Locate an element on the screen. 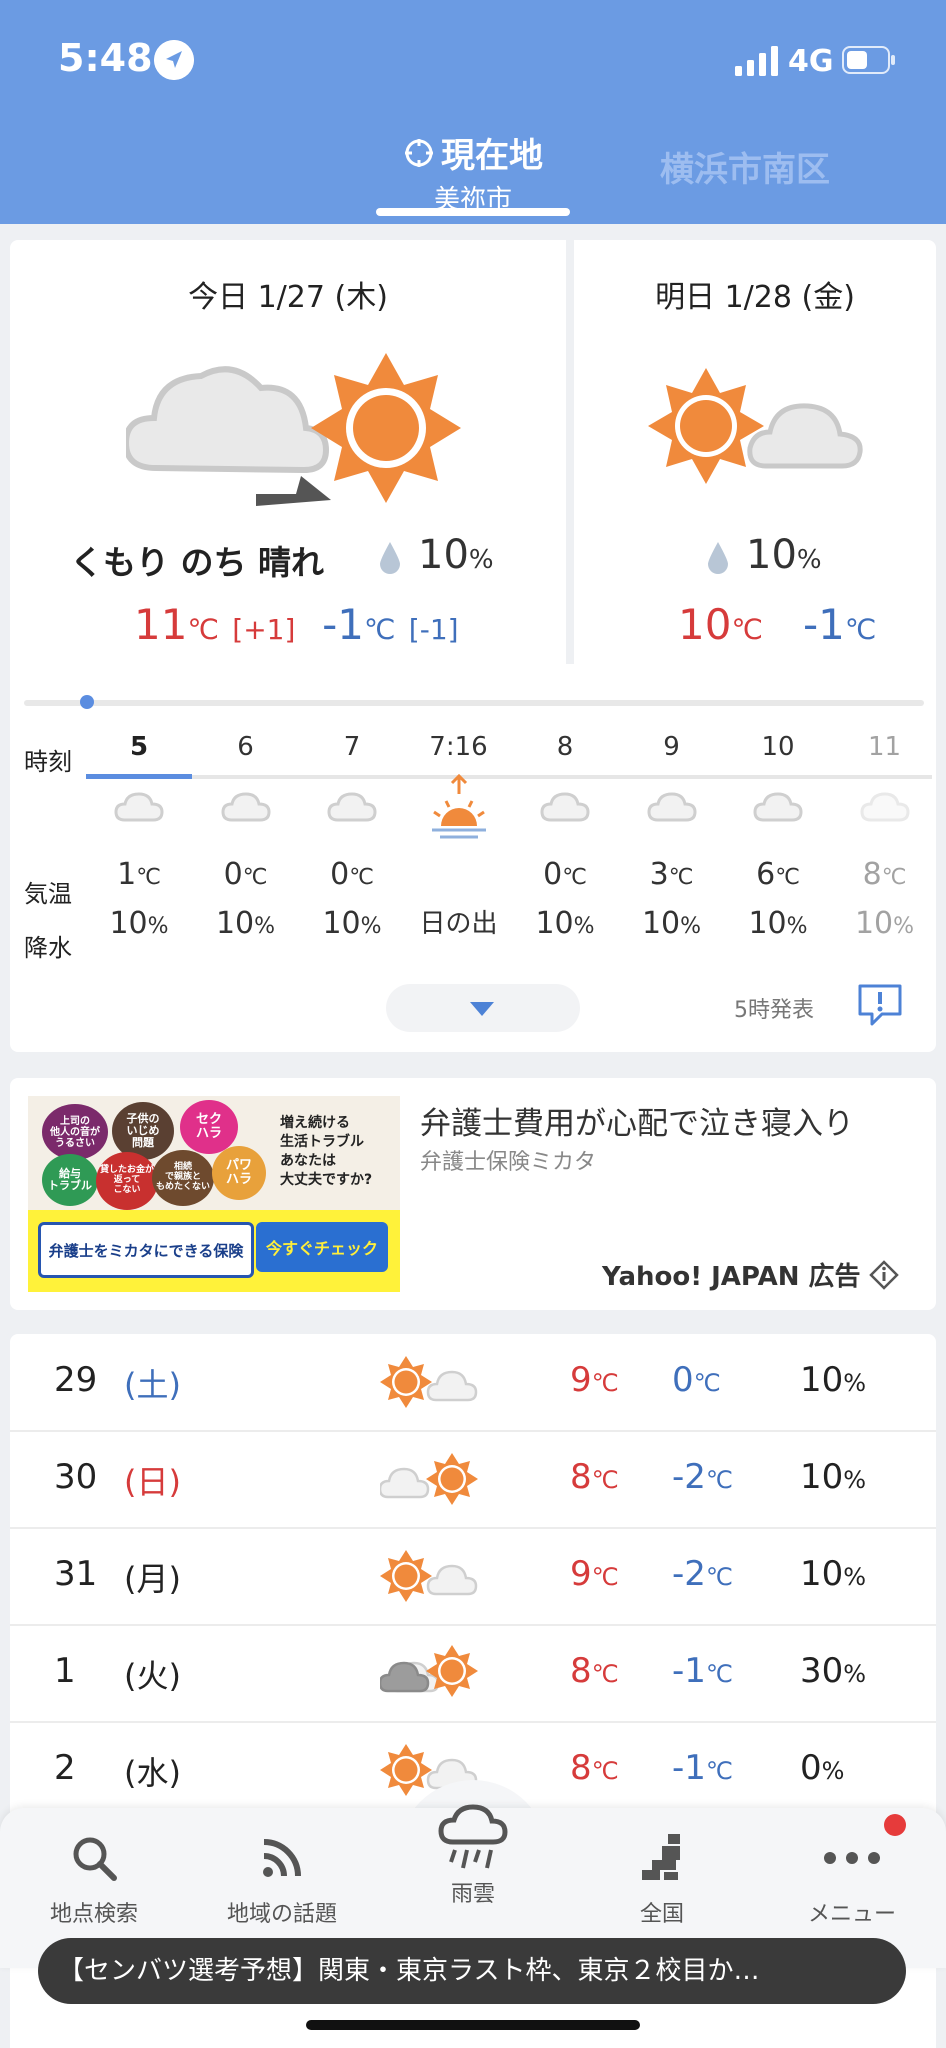 Image resolution: width=946 pixels, height=2048 pixels. search-icon is located at coordinates (95, 1859).